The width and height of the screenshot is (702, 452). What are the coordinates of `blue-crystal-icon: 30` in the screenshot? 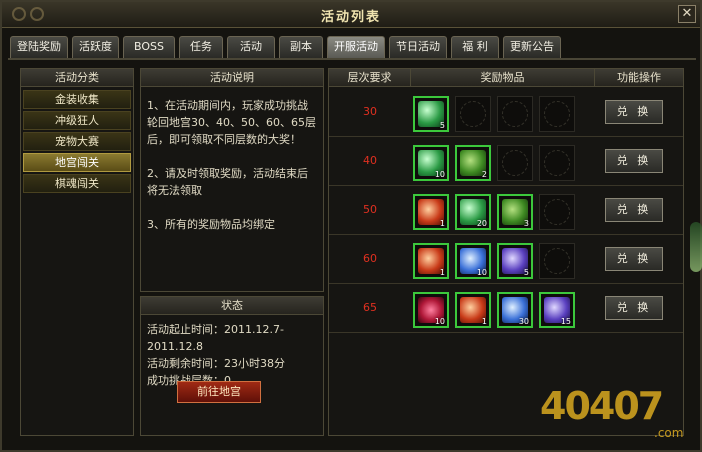 It's located at (515, 310).